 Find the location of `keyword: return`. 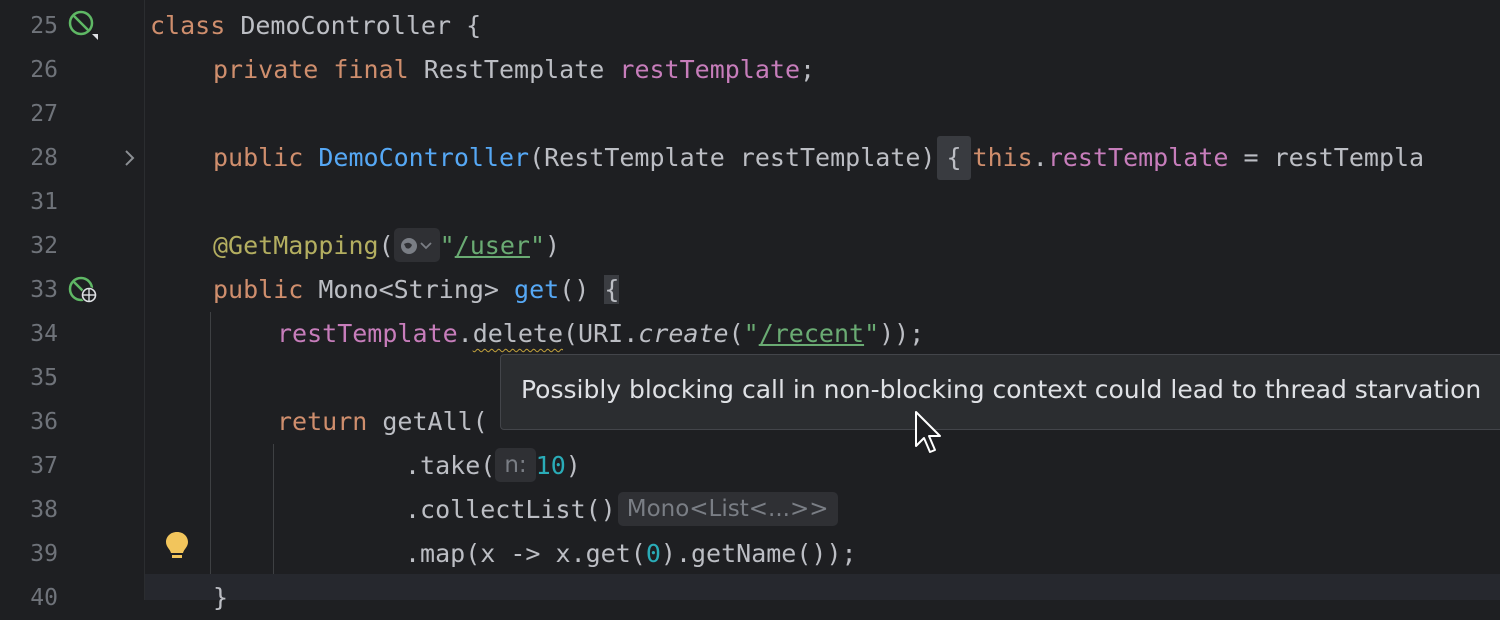

keyword: return is located at coordinates (330, 421).